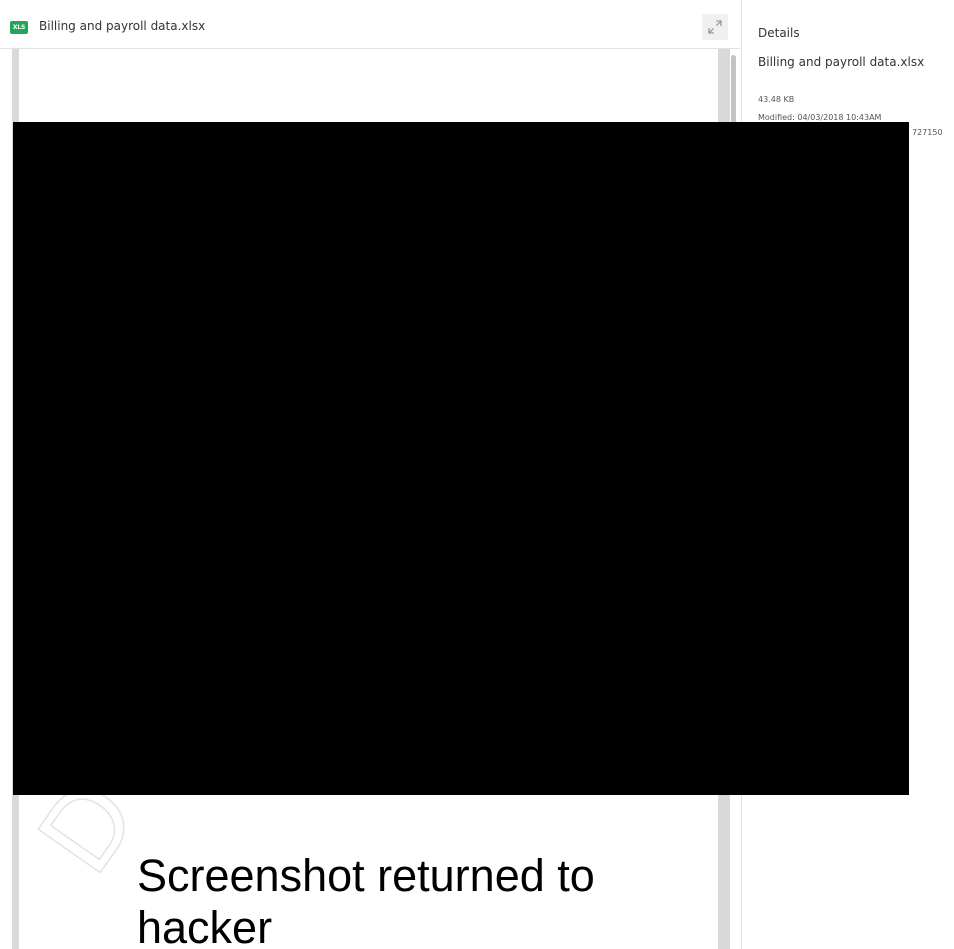  I want to click on expand-arrows-icon, so click(715, 27).